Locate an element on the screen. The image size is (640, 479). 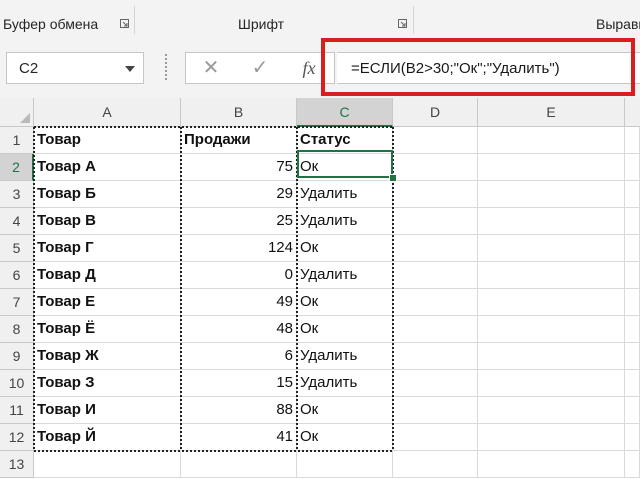
row-header: 8 is located at coordinates (17, 329).